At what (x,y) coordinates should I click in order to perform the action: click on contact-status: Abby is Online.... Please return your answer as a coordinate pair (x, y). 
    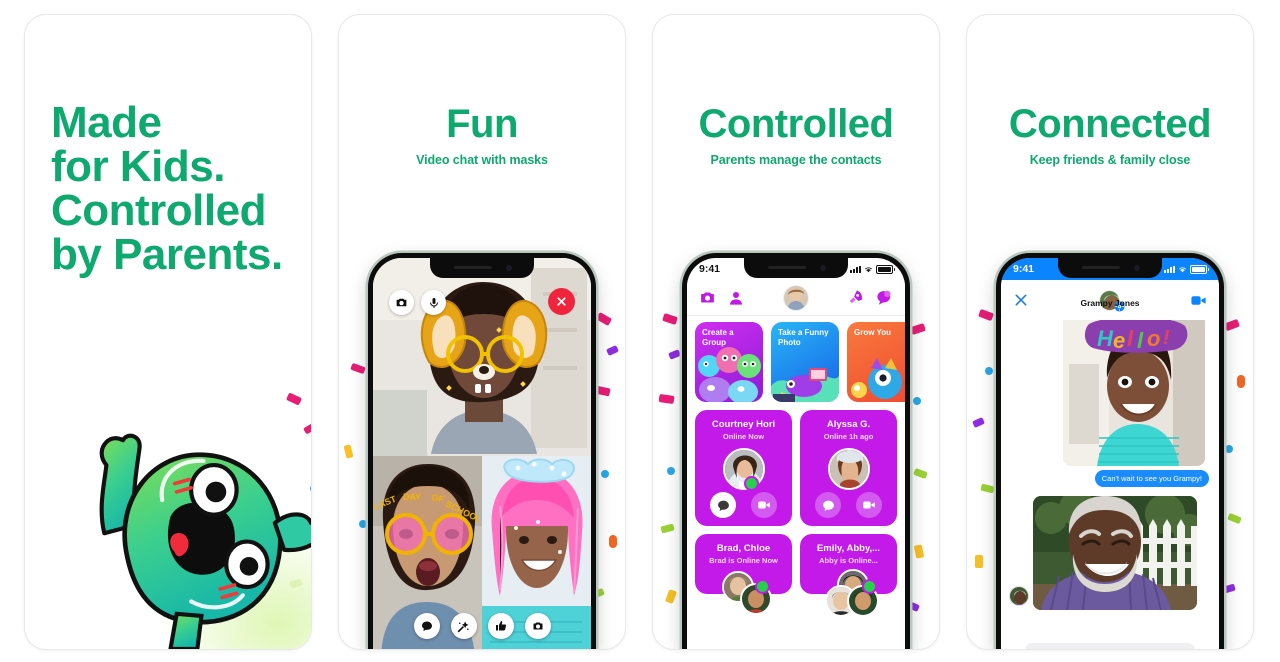
    Looking at the image, I should click on (848, 560).